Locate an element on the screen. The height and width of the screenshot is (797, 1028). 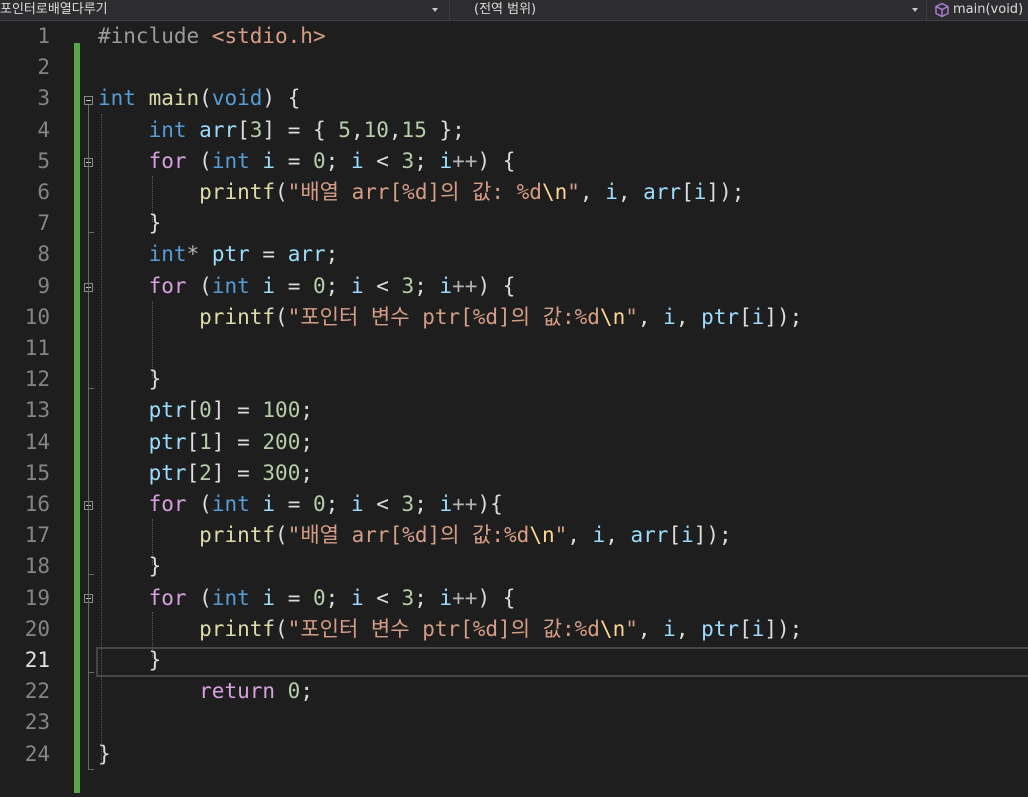
code-line: 9 for (int i = 0; i < 3; i++) { is located at coordinates (514, 286).